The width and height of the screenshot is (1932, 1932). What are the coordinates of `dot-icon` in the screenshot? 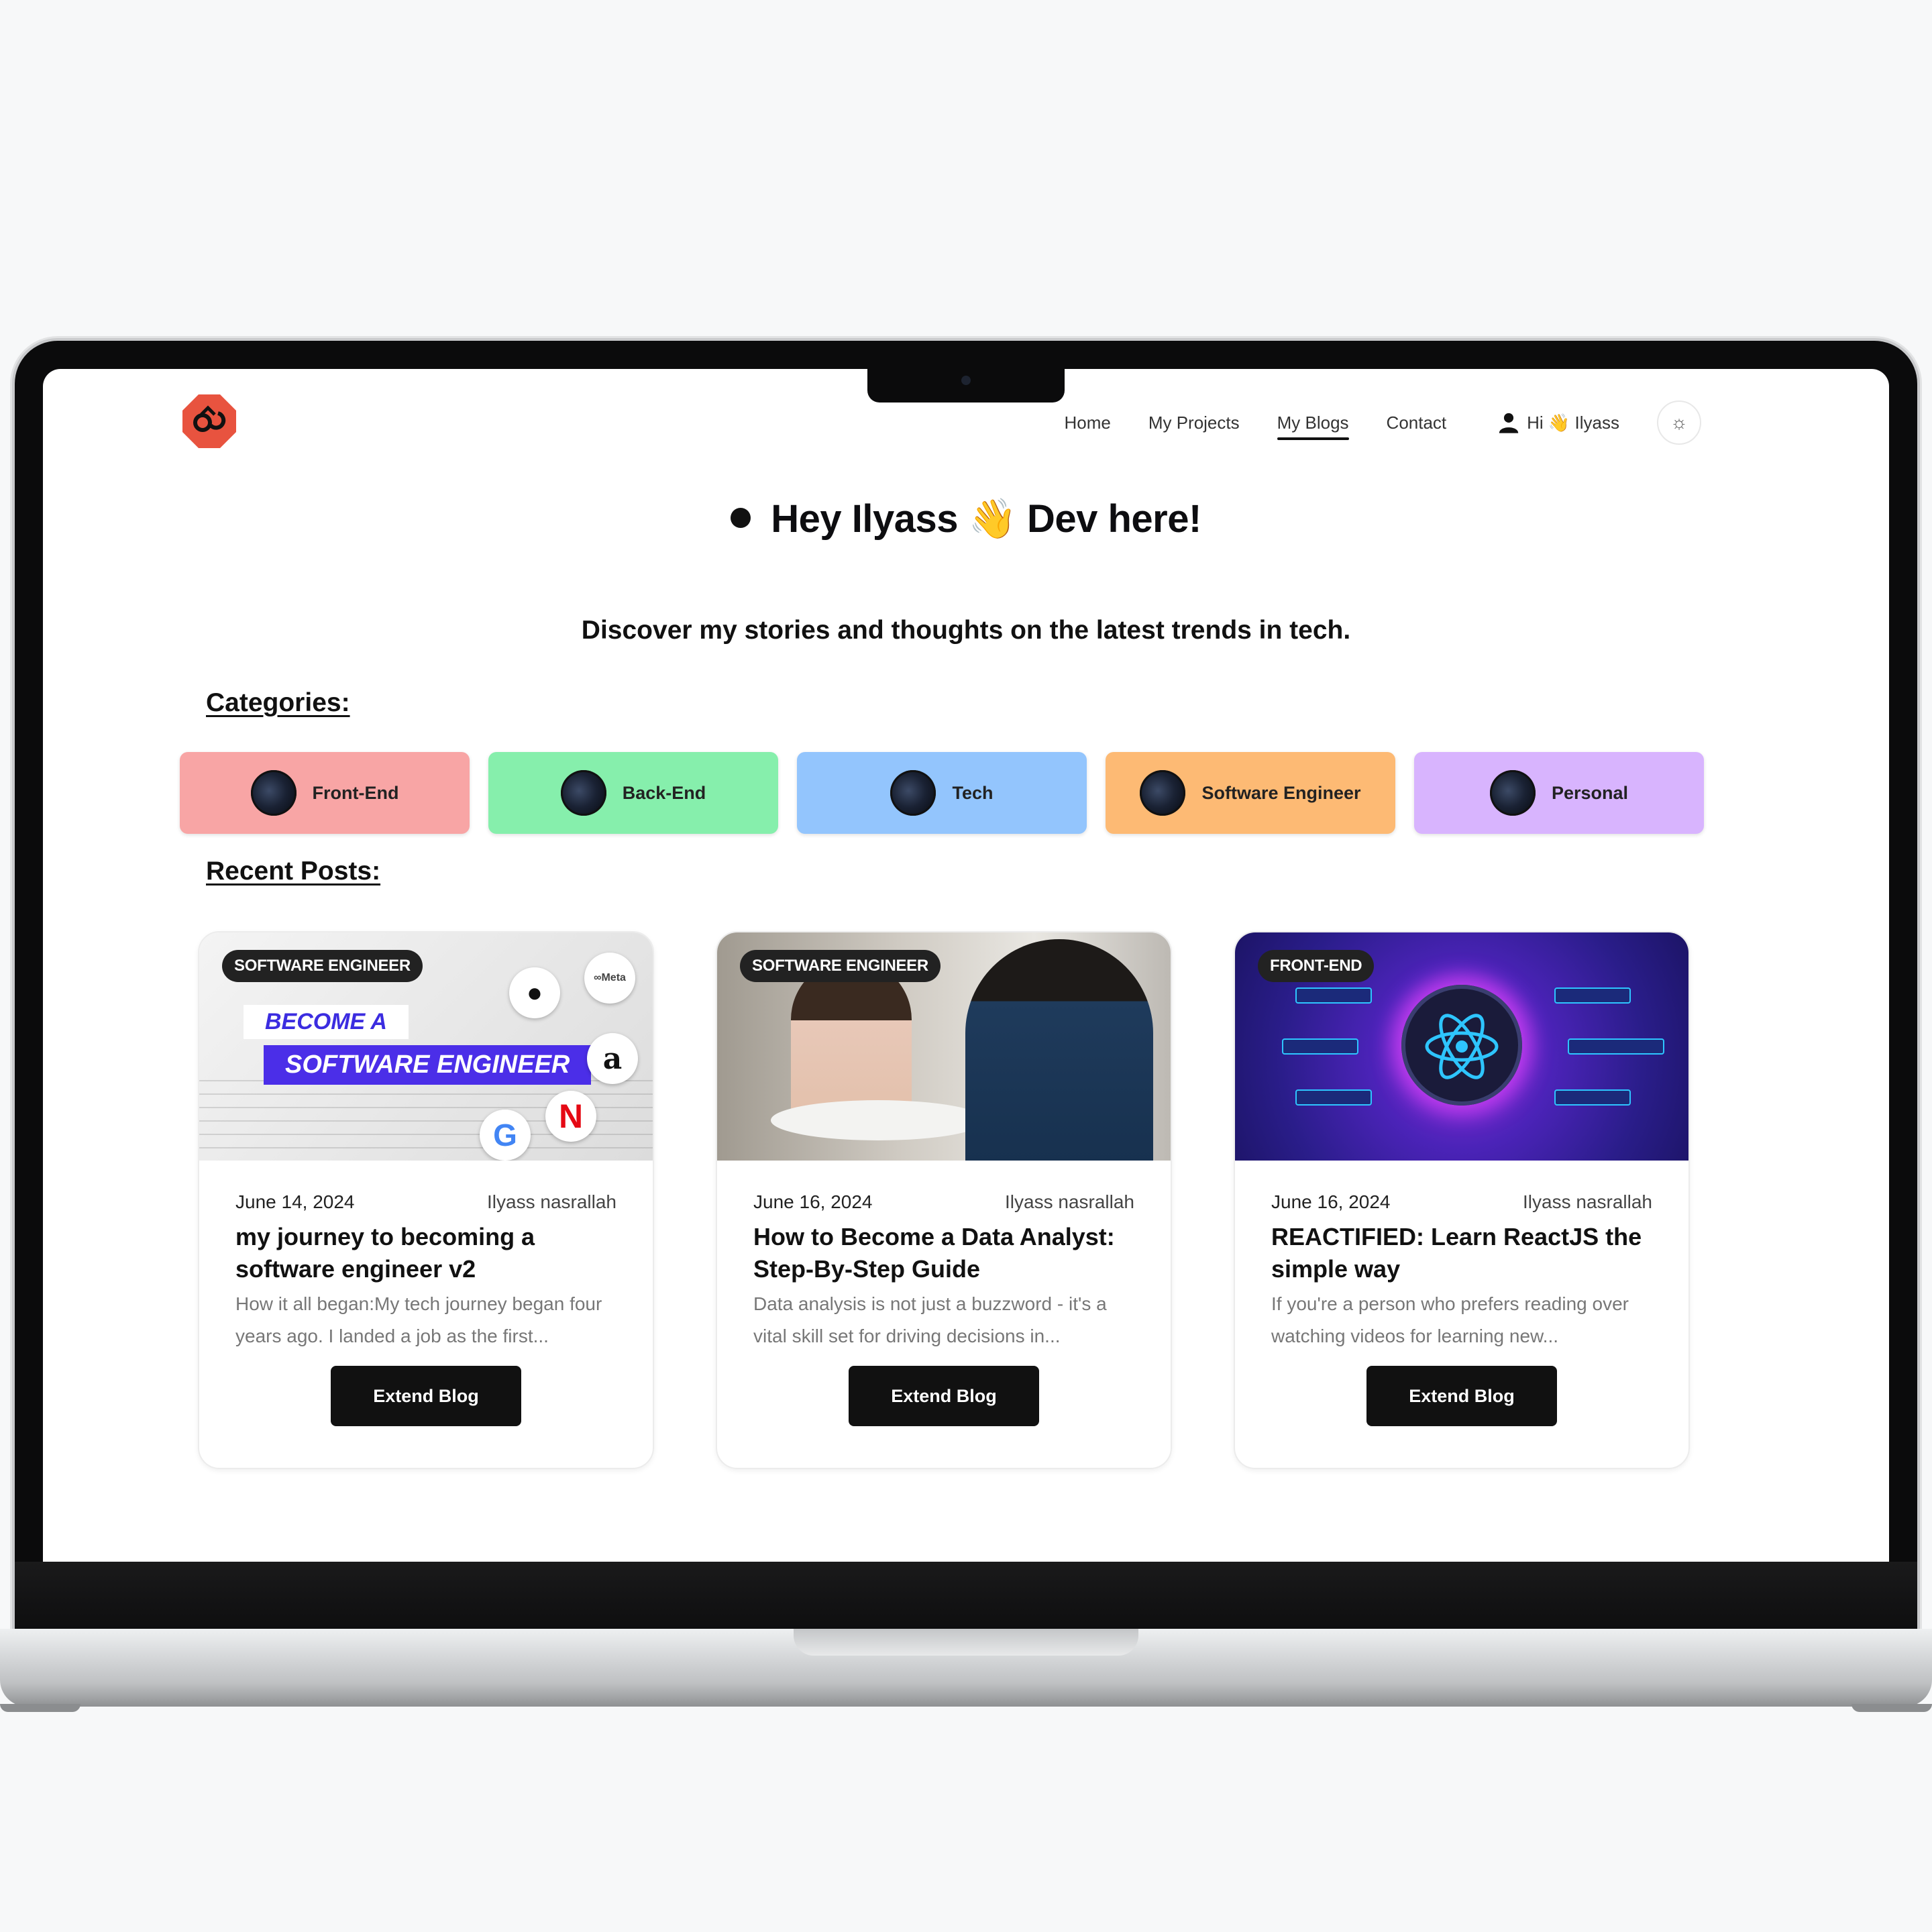 It's located at (741, 517).